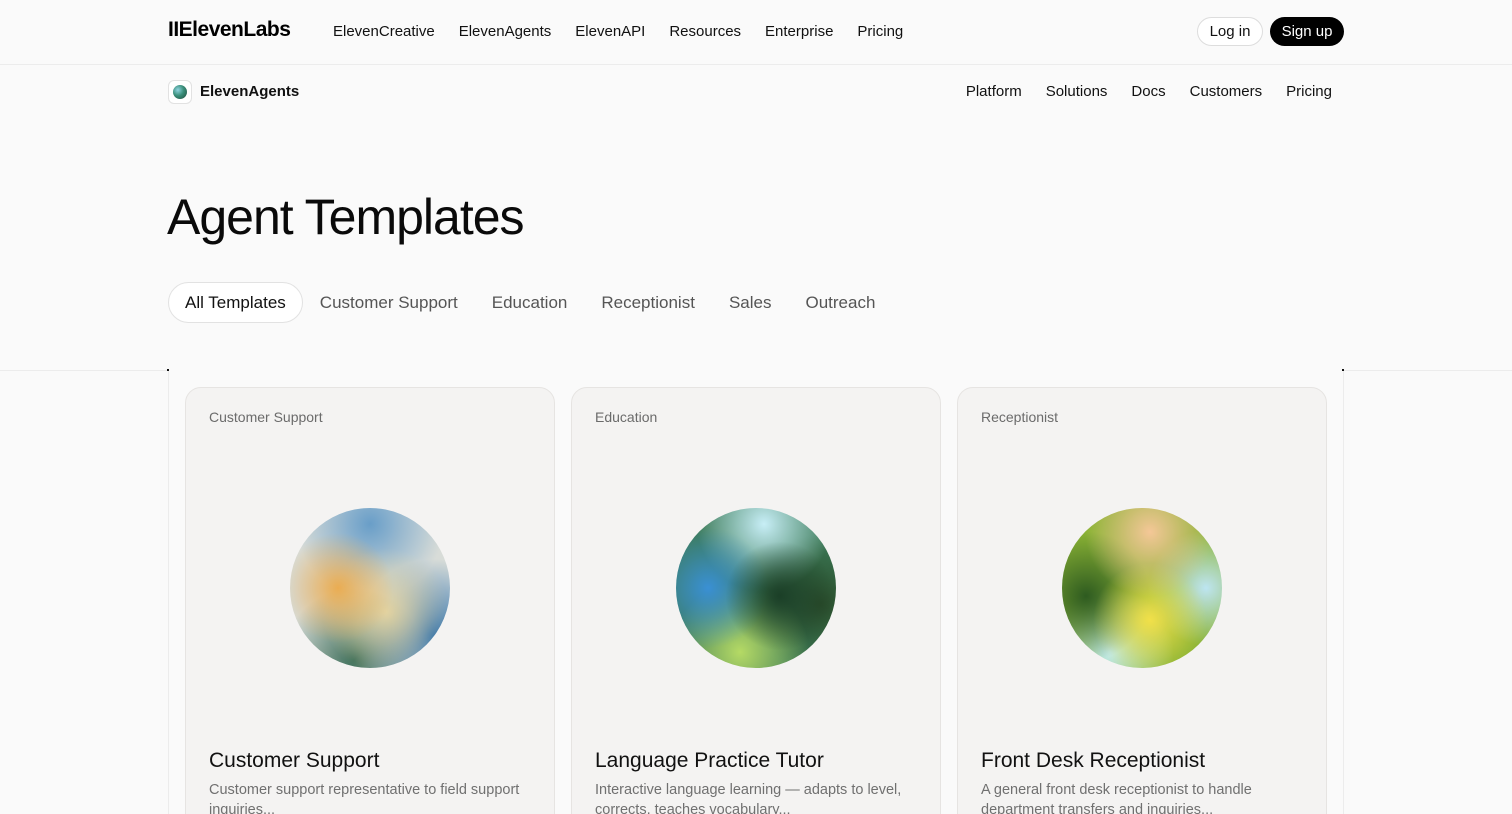 This screenshot has height=814, width=1512. I want to click on card-title: Front Desk Receptionist, so click(1093, 760).